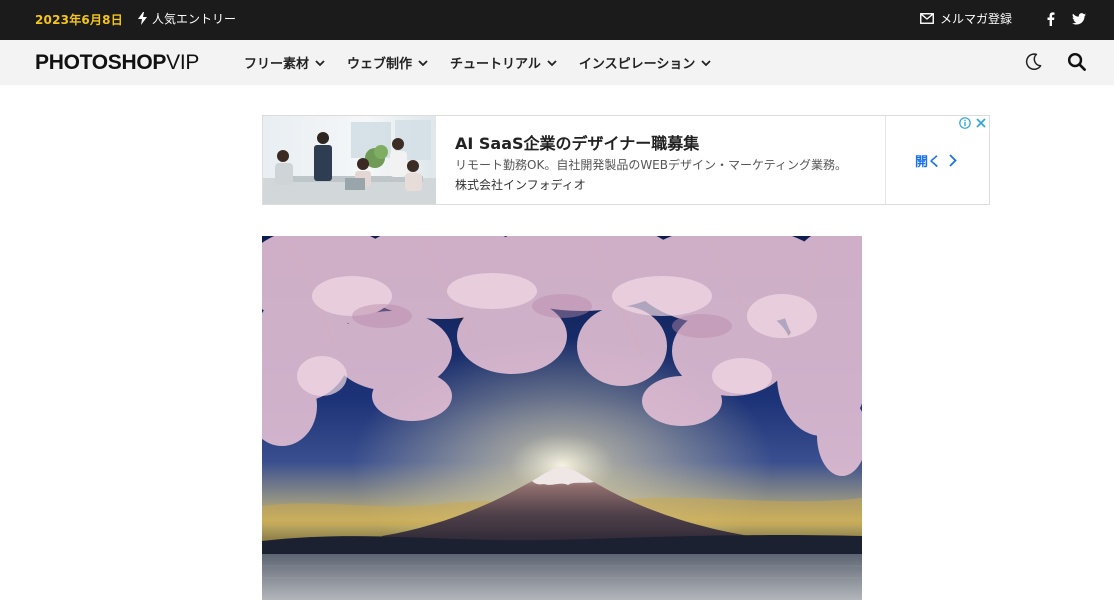 The height and width of the screenshot is (600, 1114). I want to click on mail-icon, so click(927, 18).